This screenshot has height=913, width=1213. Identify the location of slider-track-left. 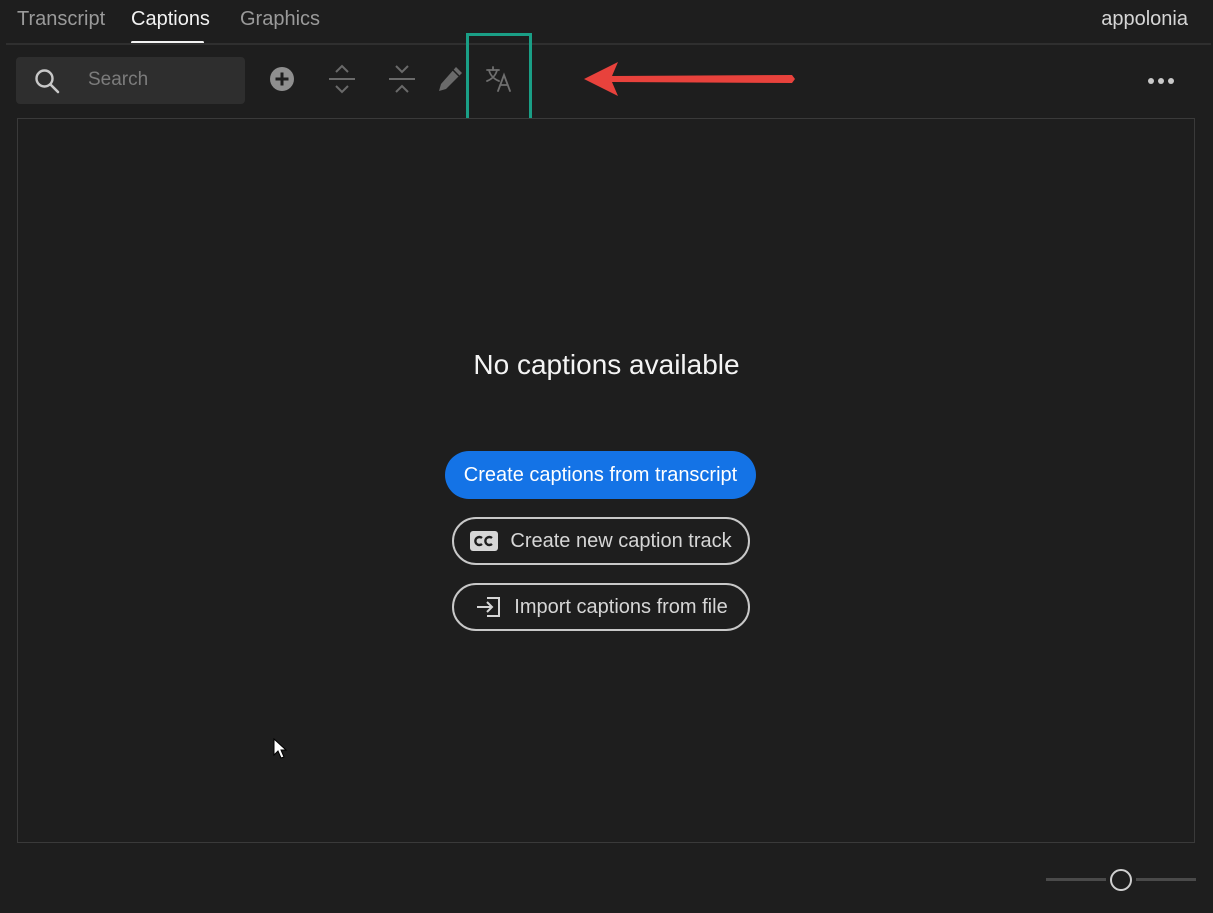
(1076, 879).